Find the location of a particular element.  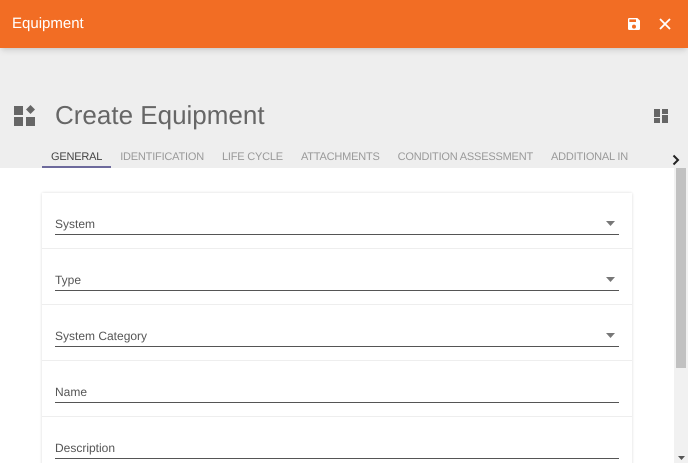

chevron-right-icon is located at coordinates (676, 160).